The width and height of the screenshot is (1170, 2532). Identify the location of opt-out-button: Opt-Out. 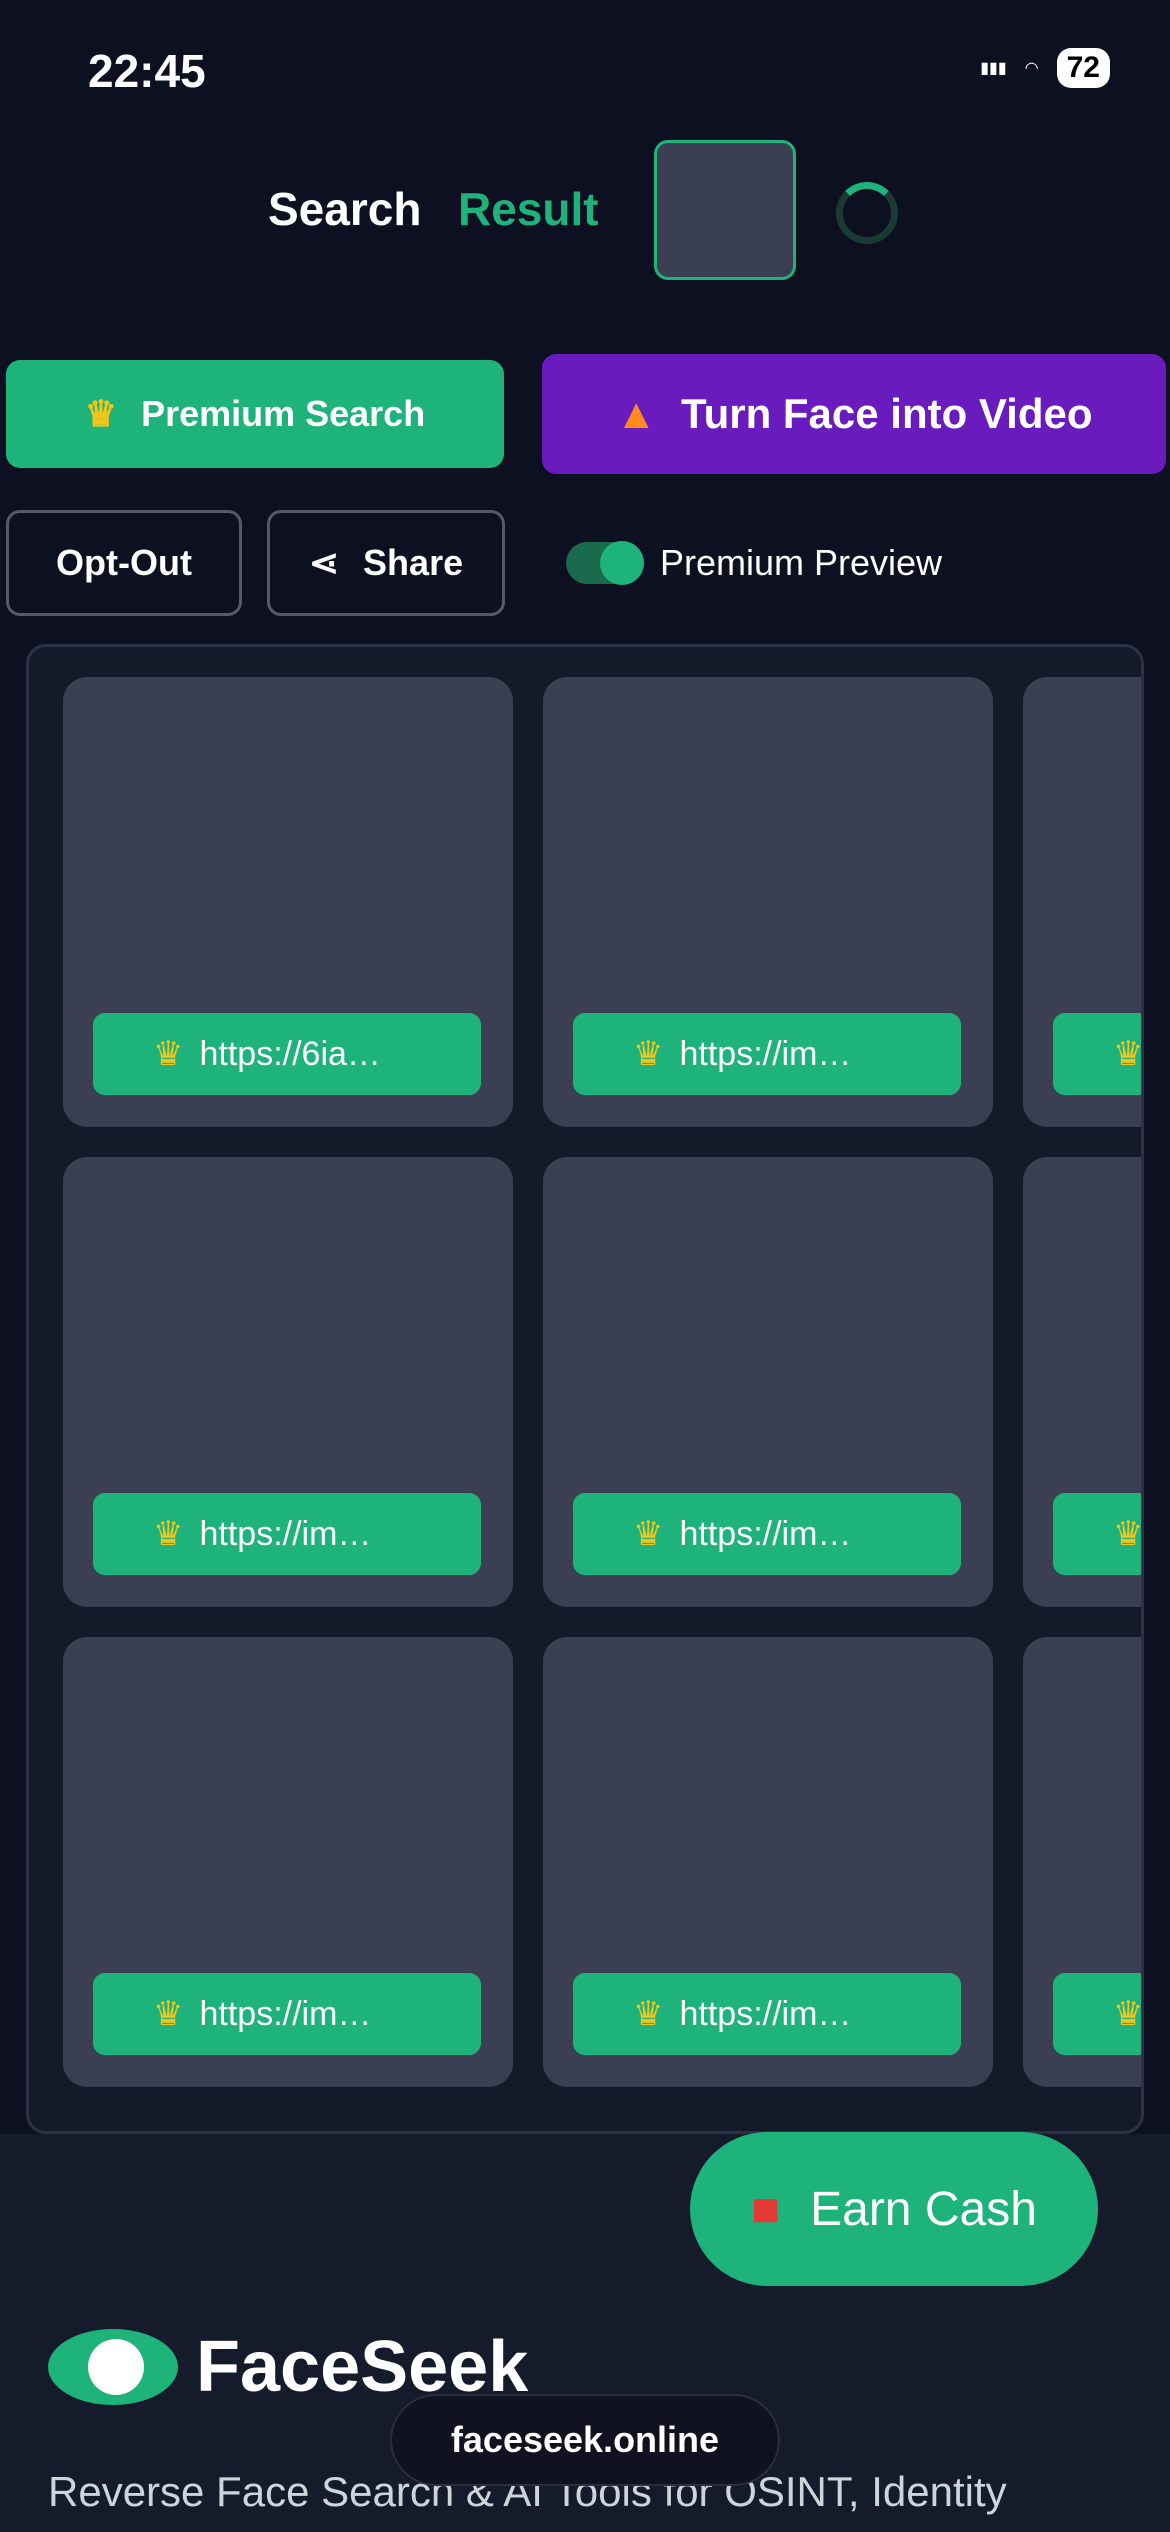
(124, 563).